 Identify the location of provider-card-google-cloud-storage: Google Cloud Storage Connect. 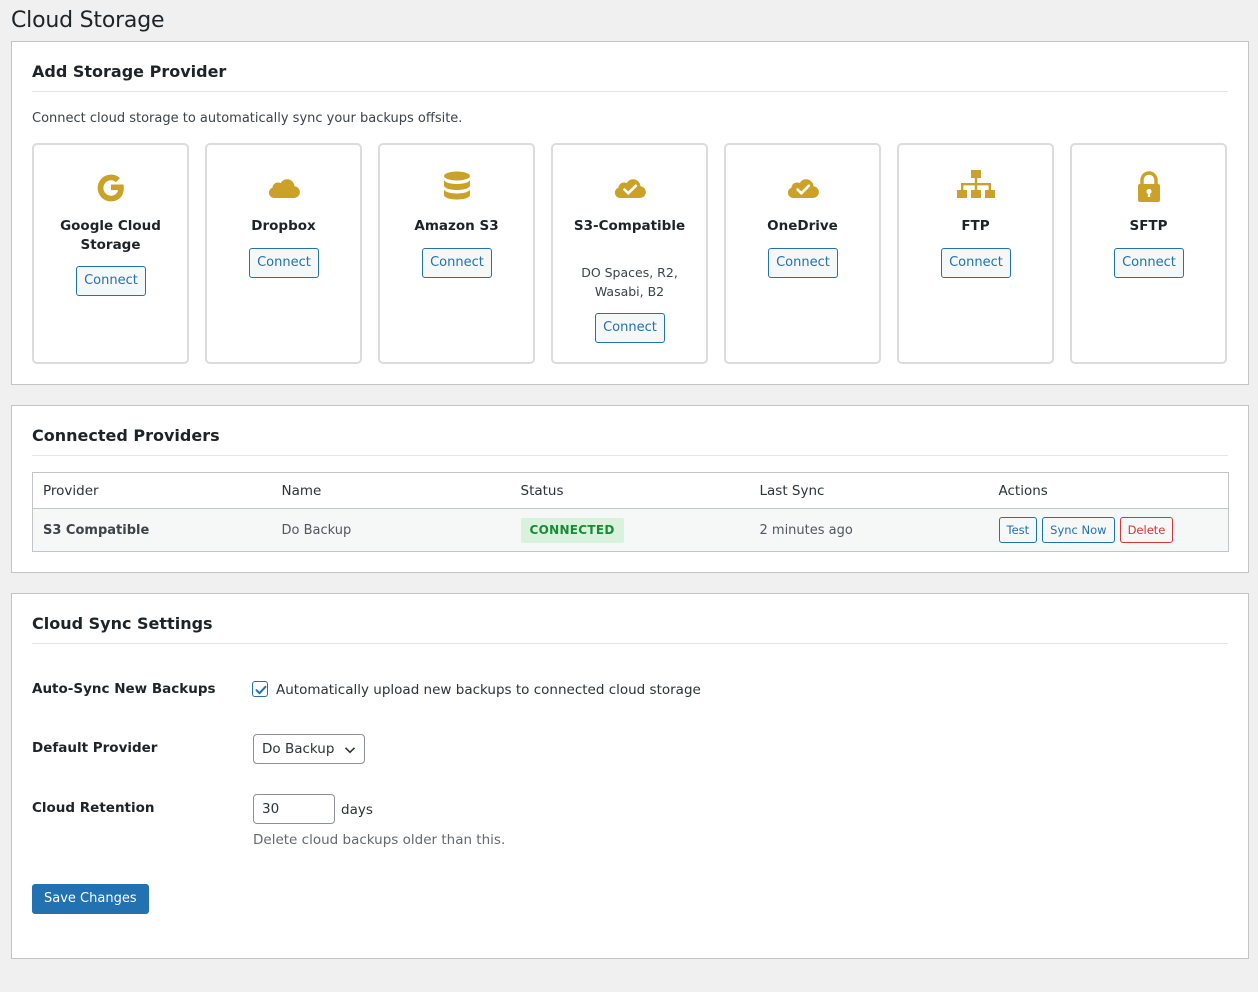
(110, 253).